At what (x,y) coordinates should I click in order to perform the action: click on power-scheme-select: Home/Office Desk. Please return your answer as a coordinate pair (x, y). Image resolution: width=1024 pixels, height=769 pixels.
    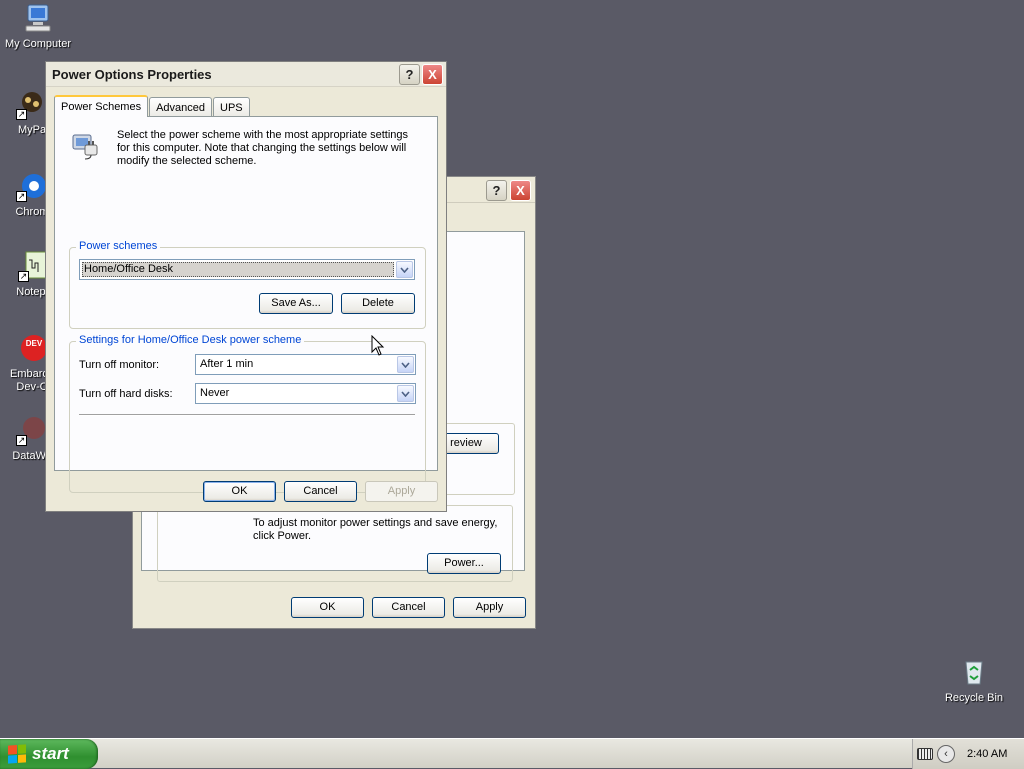
    Looking at the image, I should click on (247, 269).